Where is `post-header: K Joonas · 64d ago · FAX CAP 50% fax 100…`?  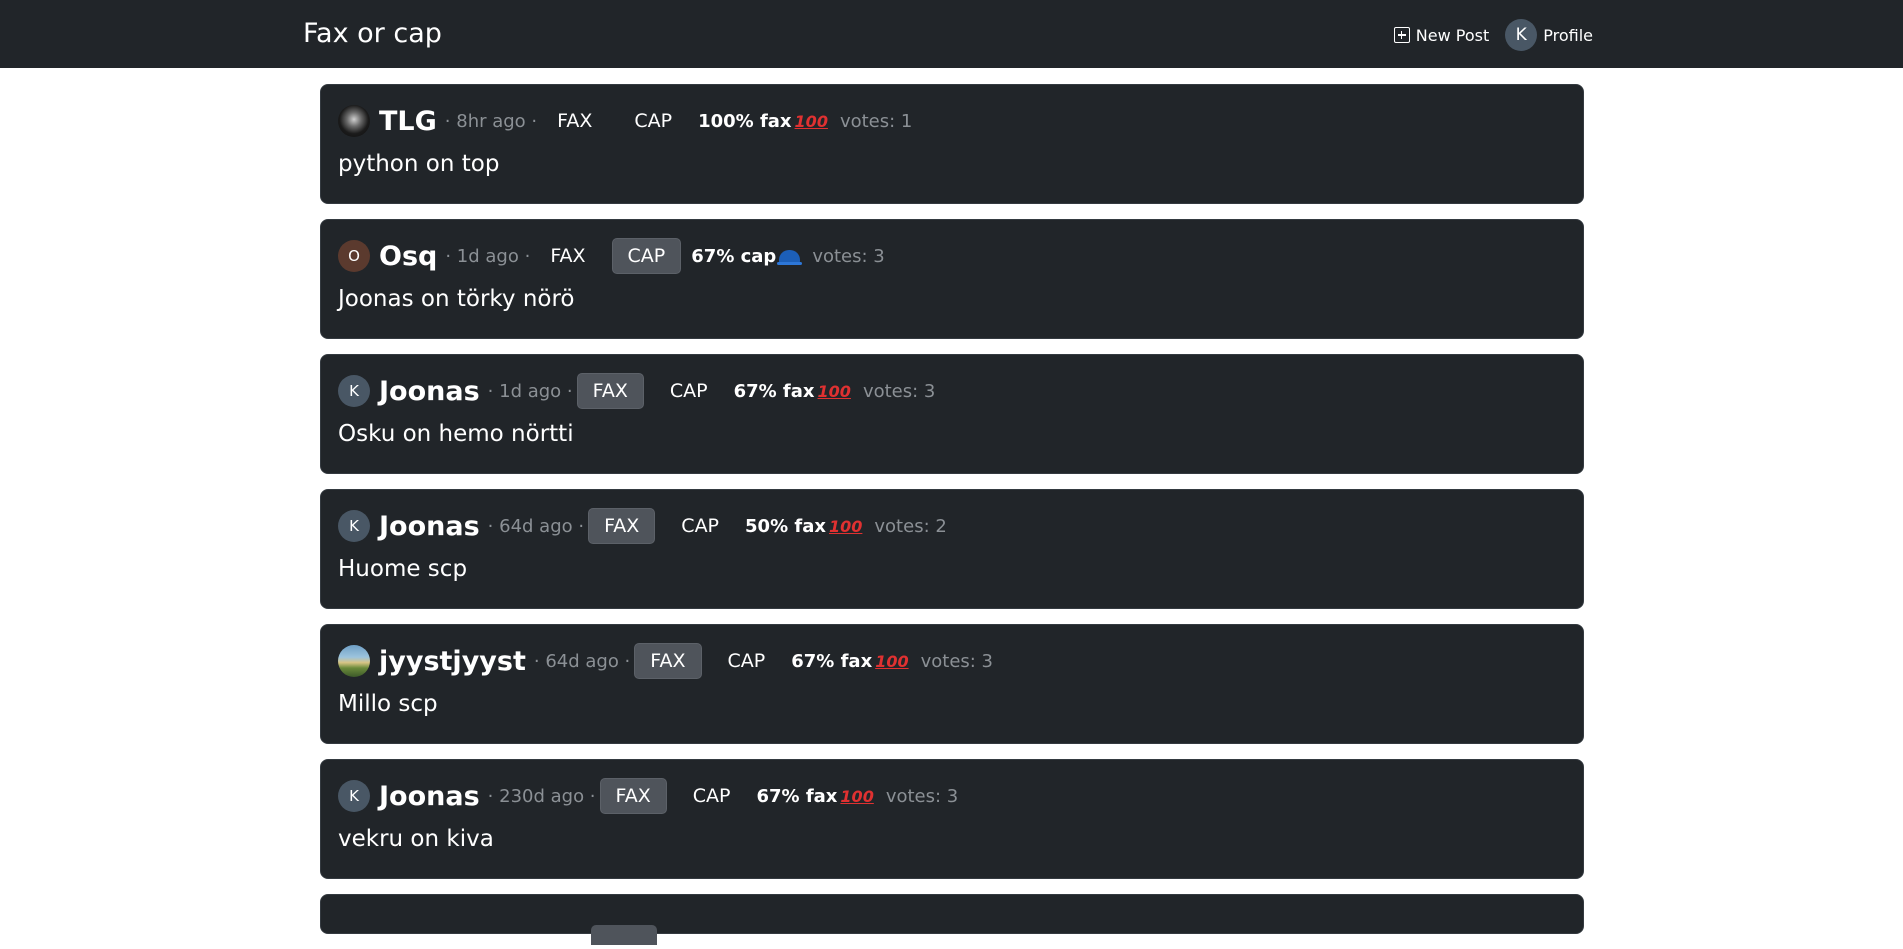
post-header: K Joonas · 64d ago · FAX CAP 50% fax 100… is located at coordinates (952, 526).